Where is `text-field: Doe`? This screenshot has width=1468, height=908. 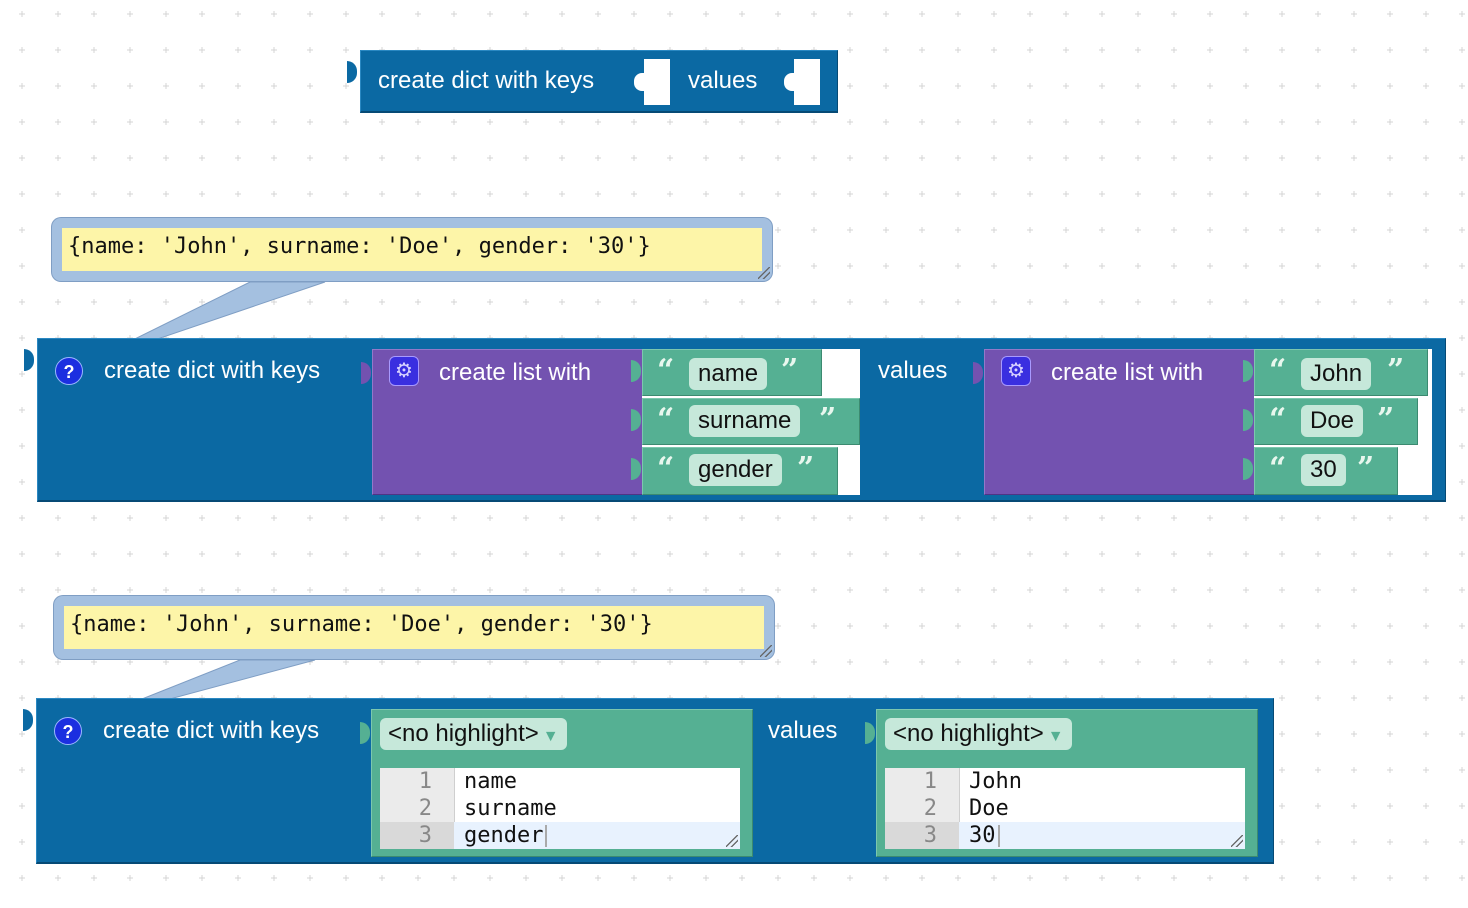
text-field: Doe is located at coordinates (1332, 421).